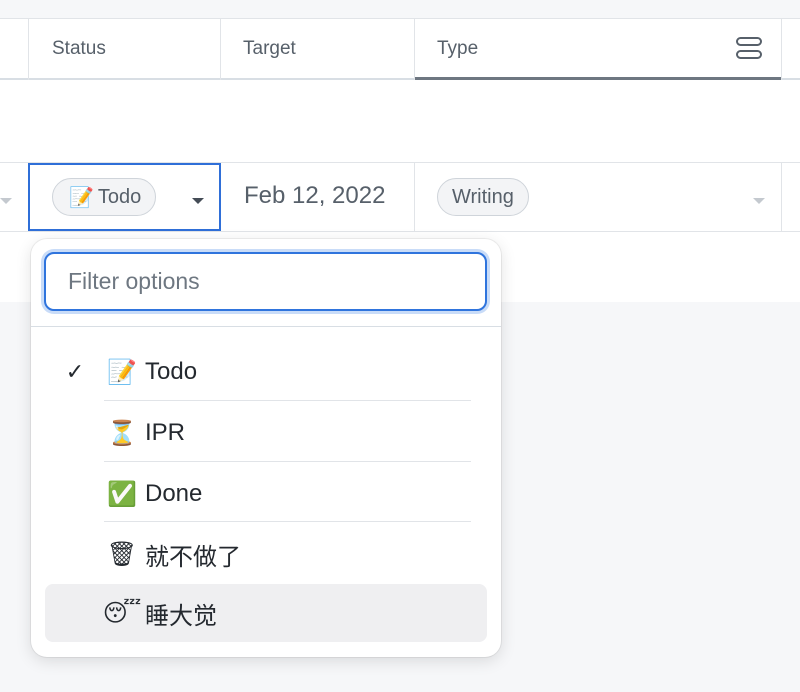  Describe the element at coordinates (79, 49) in the screenshot. I see `column-header-status: Status` at that location.